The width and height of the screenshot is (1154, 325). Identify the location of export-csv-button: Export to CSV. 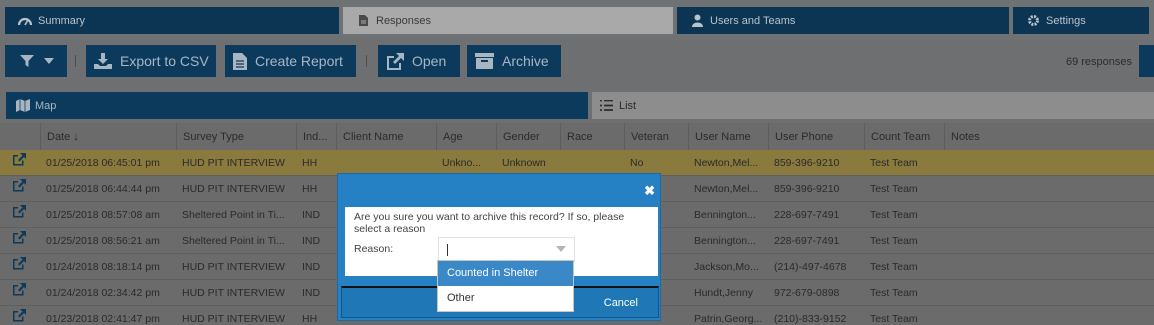
(151, 61).